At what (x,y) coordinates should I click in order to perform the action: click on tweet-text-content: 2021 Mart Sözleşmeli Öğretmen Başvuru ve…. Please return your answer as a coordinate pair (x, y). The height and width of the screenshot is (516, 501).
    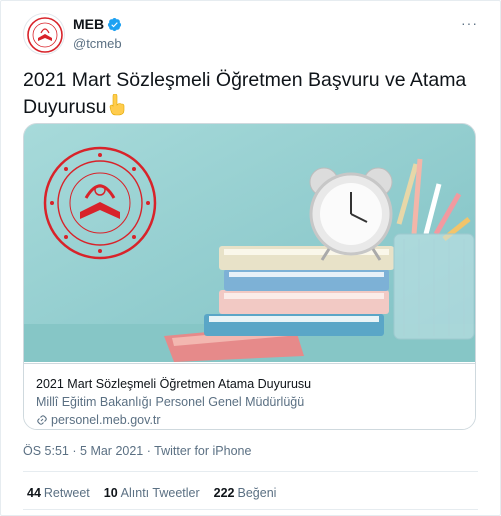
    Looking at the image, I should click on (245, 93).